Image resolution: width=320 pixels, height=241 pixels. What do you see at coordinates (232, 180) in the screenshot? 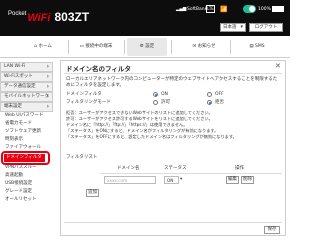
I see `edit-button: 編集` at bounding box center [232, 180].